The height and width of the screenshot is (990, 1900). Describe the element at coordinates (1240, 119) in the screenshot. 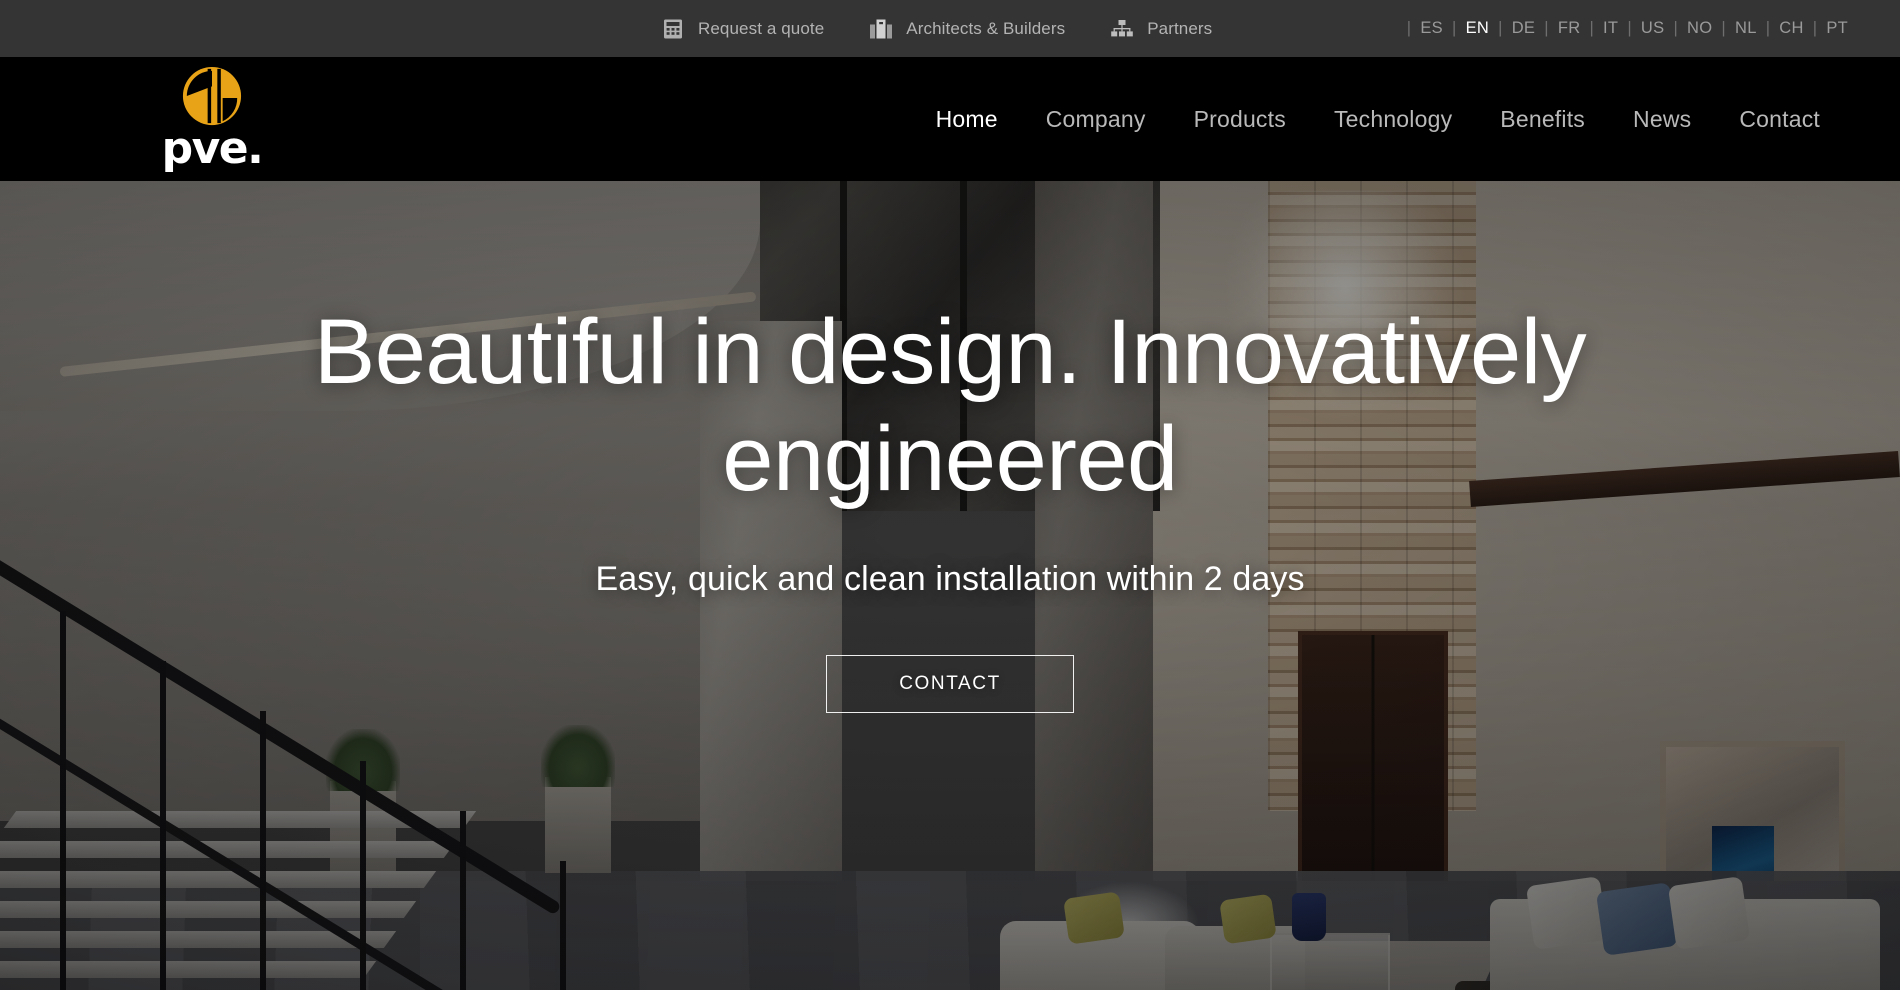

I see `nav-item-products: Products` at that location.